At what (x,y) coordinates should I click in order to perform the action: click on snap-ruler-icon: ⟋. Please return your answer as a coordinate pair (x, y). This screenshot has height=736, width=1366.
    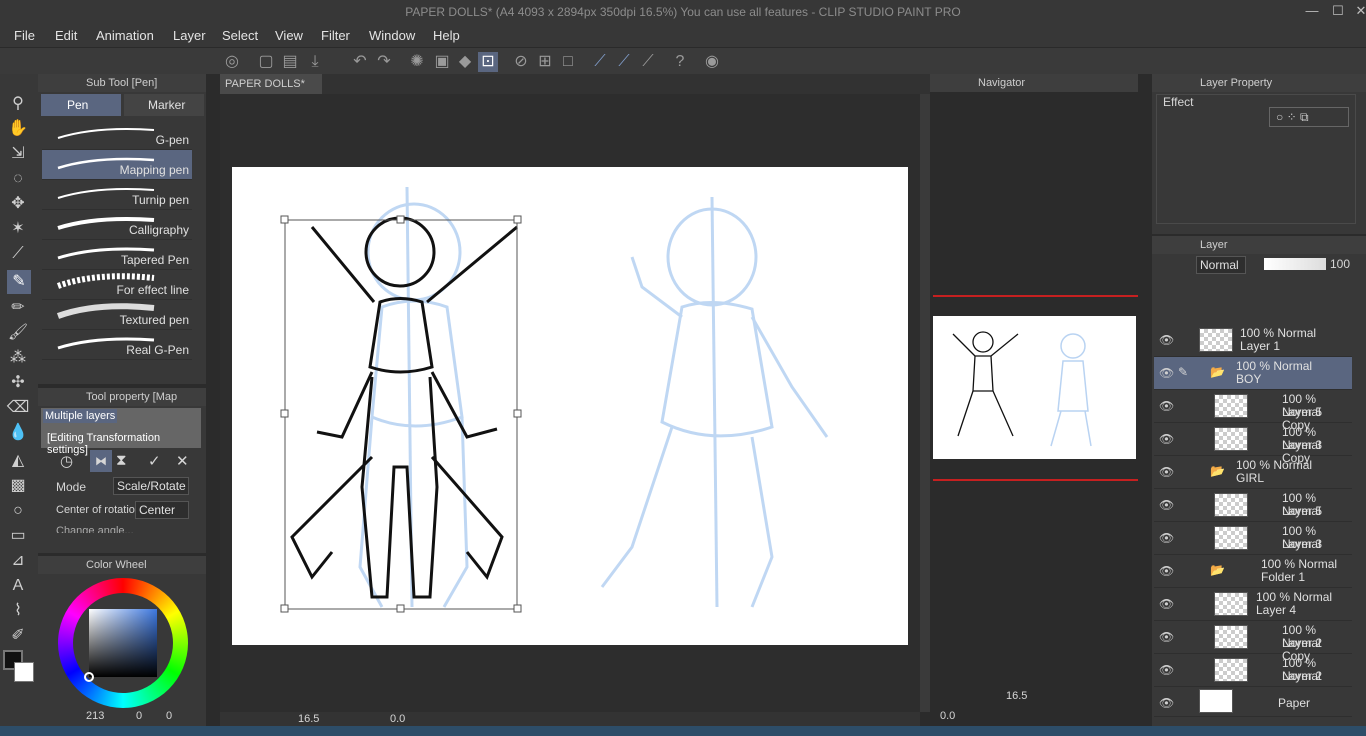
    Looking at the image, I should click on (600, 62).